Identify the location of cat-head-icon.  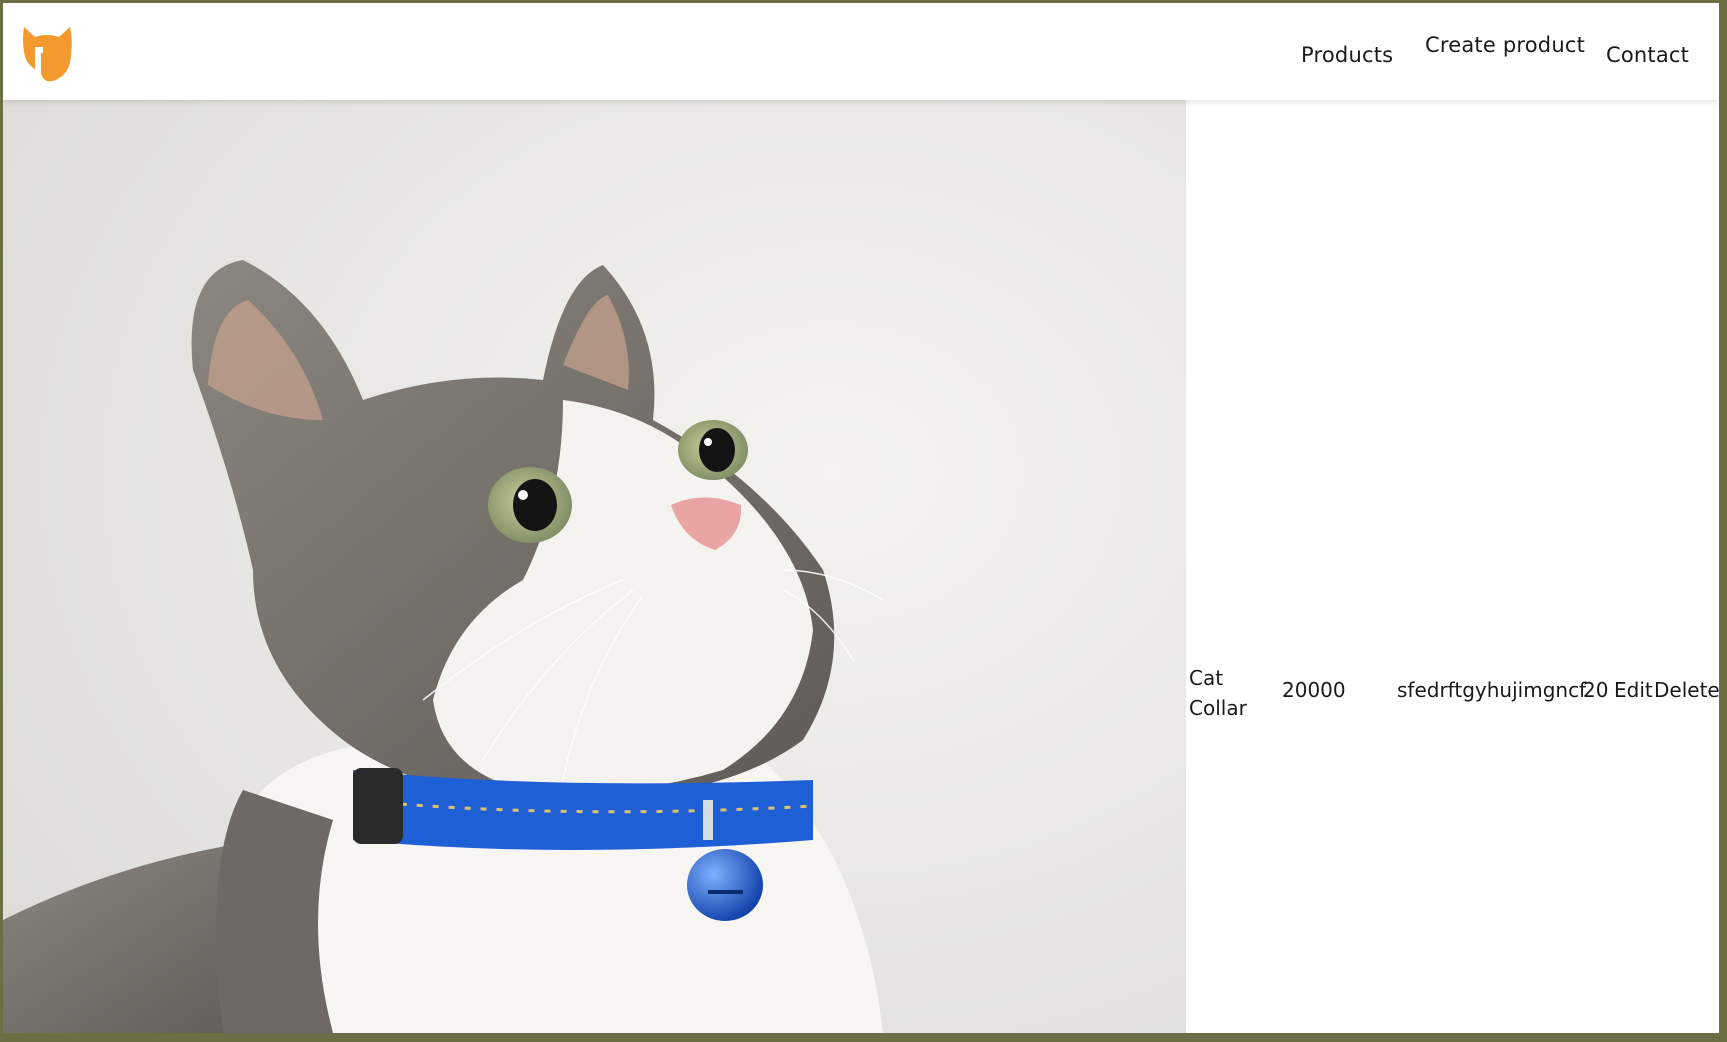
(47, 53).